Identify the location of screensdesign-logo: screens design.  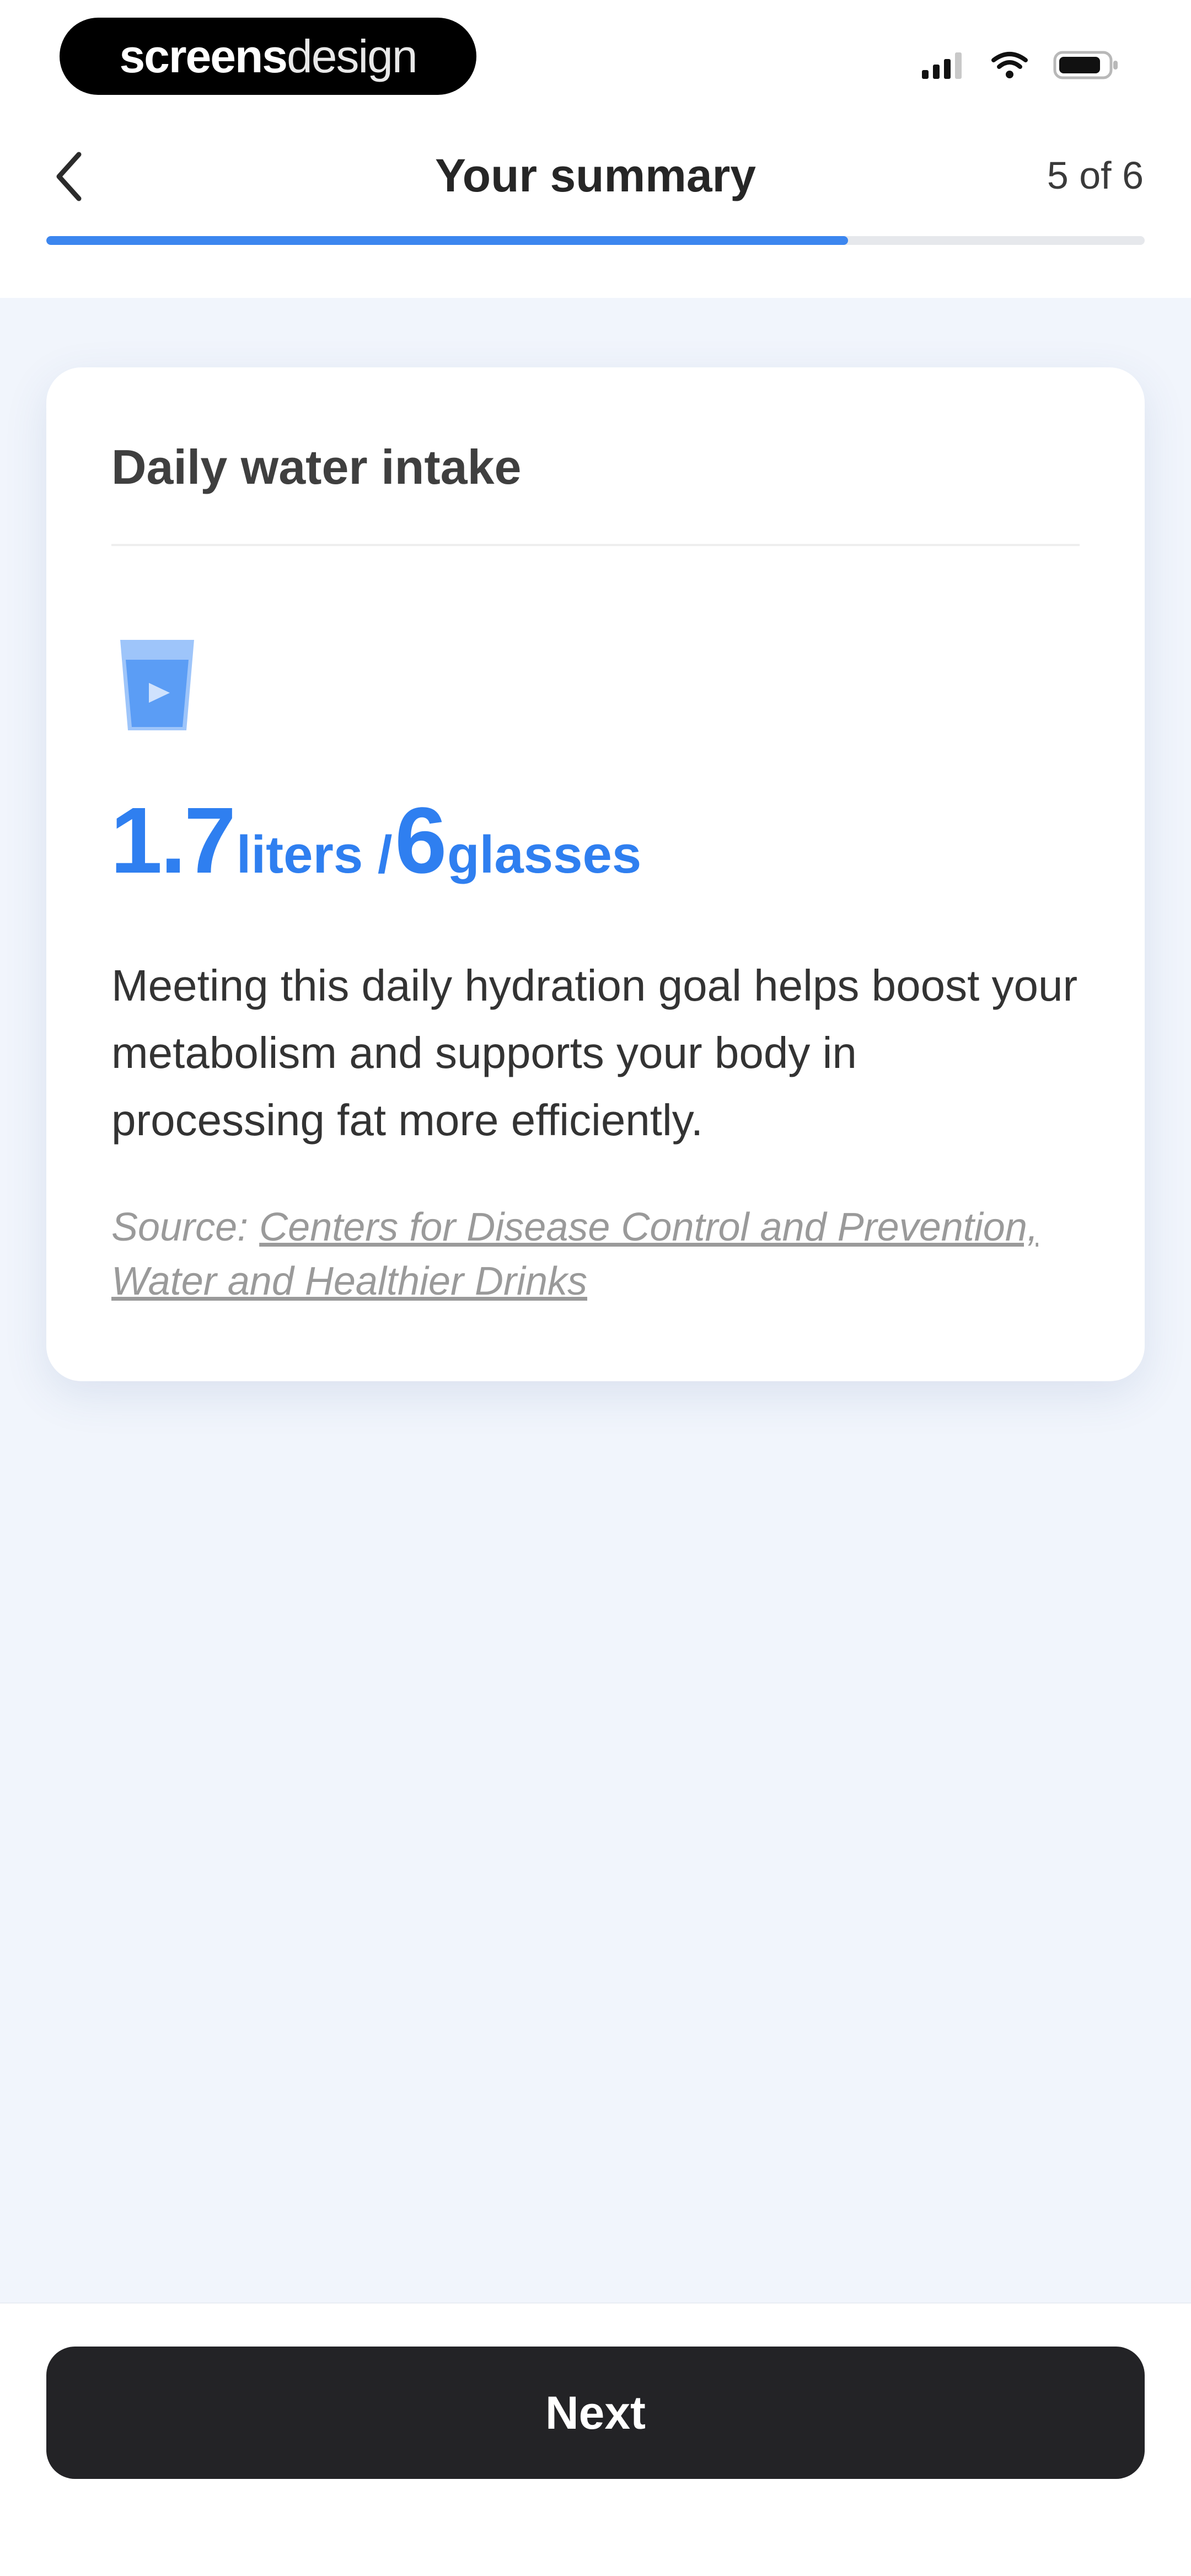
(268, 56).